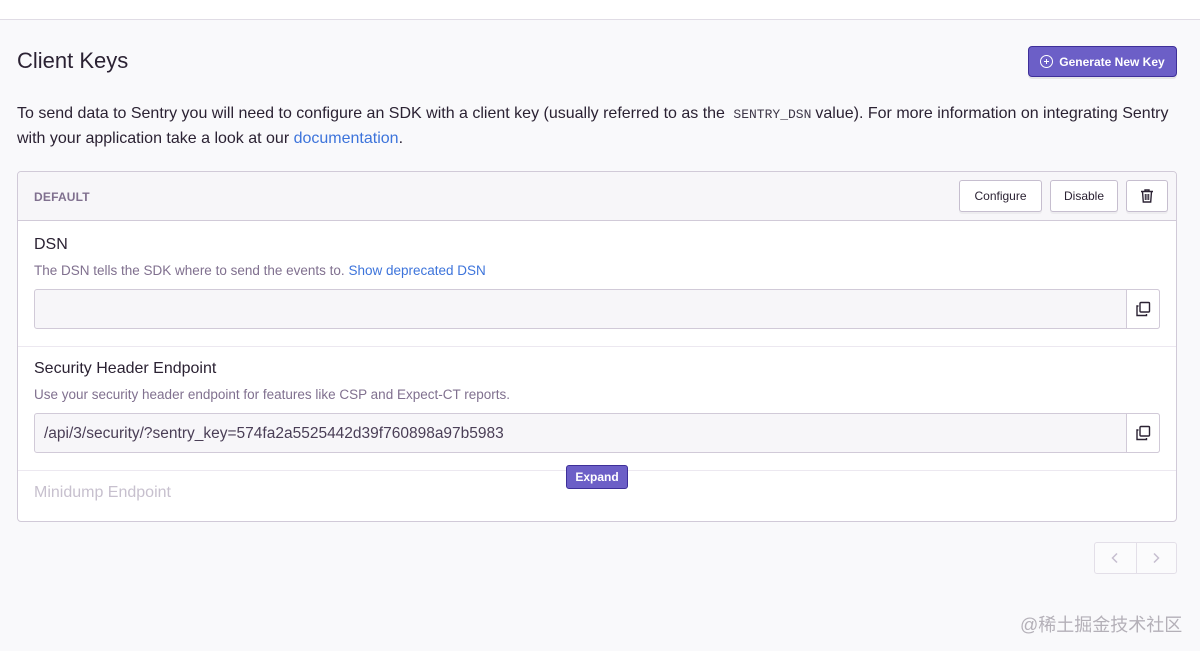 The height and width of the screenshot is (651, 1200). I want to click on security-endpoint-label: Security Header Endpoint, so click(125, 368).